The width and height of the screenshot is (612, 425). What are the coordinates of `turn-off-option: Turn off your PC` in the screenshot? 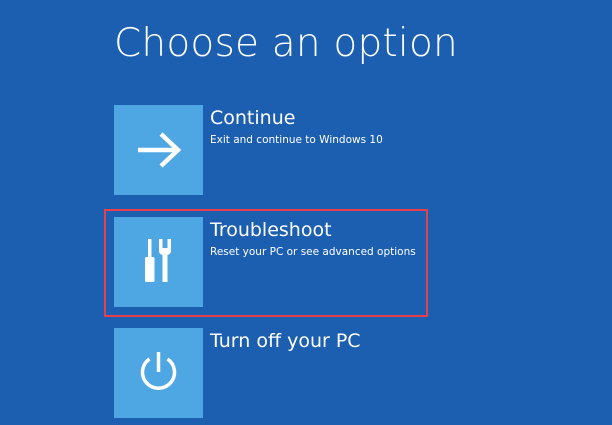 It's located at (274, 373).